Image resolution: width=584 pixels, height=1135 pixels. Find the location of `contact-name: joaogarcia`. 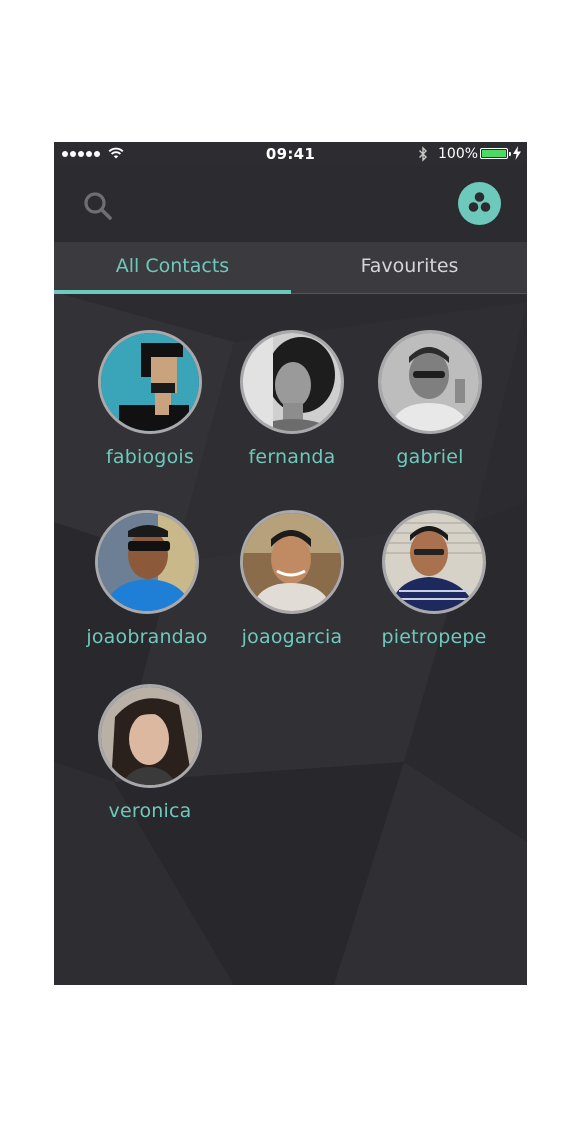

contact-name: joaogarcia is located at coordinates (292, 637).